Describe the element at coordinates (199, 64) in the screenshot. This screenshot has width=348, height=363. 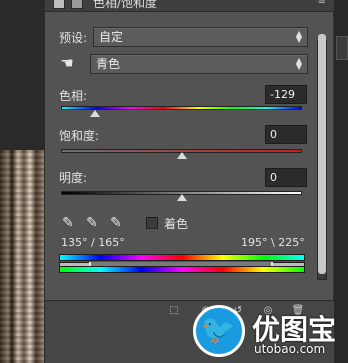
I see `channel-select: 青色 ▲ ▼` at that location.